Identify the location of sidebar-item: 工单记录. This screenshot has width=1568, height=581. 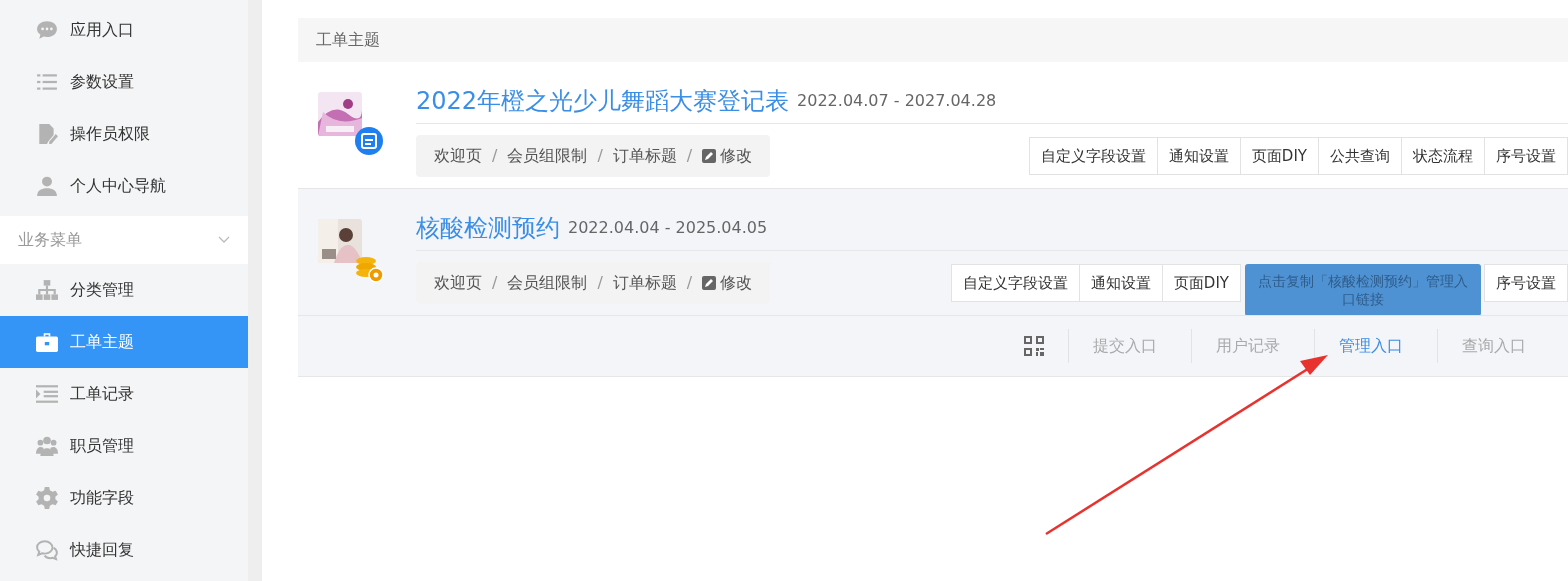
(124, 394).